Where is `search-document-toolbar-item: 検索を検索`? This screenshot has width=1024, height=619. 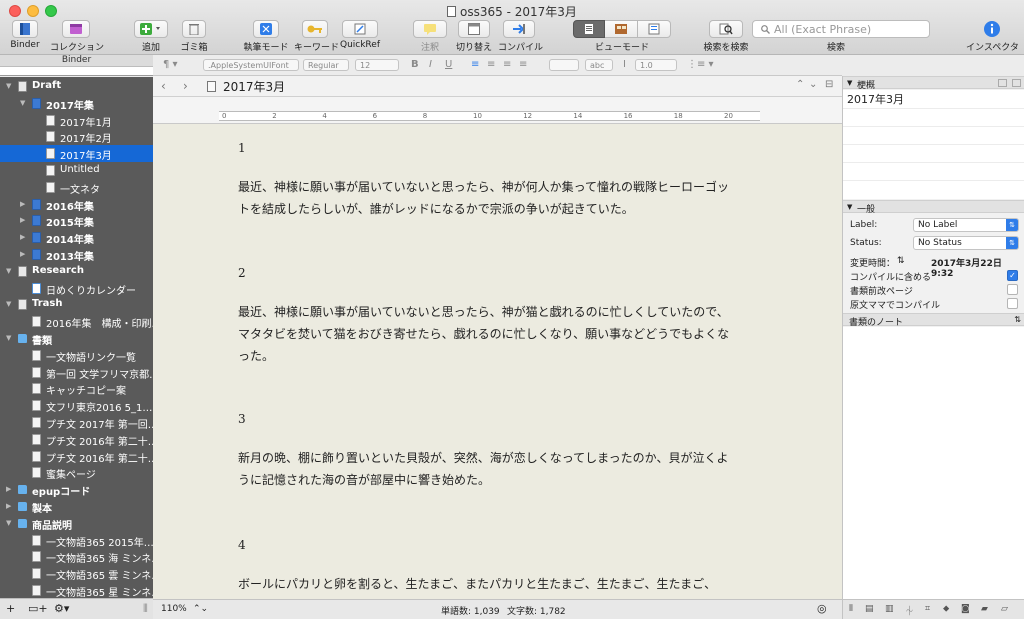
search-document-toolbar-item: 検索を検索 is located at coordinates (726, 36).